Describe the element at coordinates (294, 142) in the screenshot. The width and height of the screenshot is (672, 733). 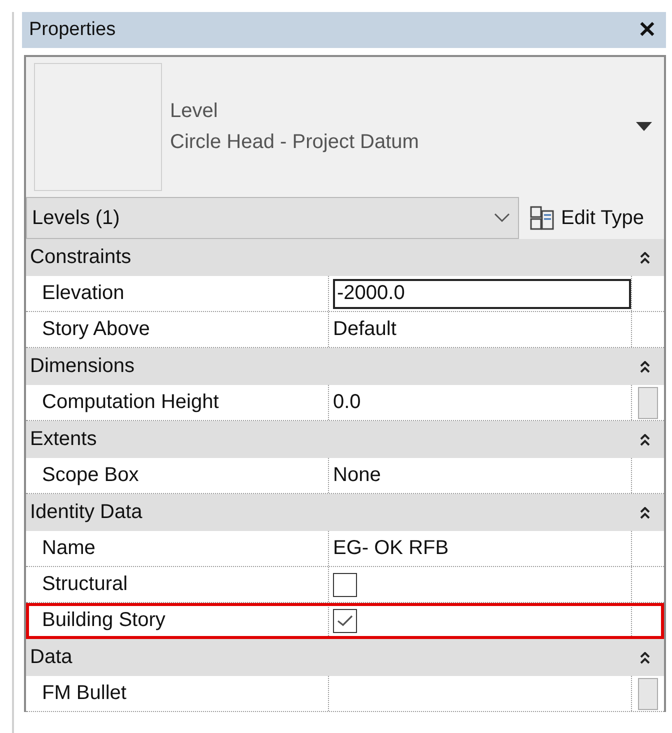
I see `type-name: Circle Head - Project Datum` at that location.